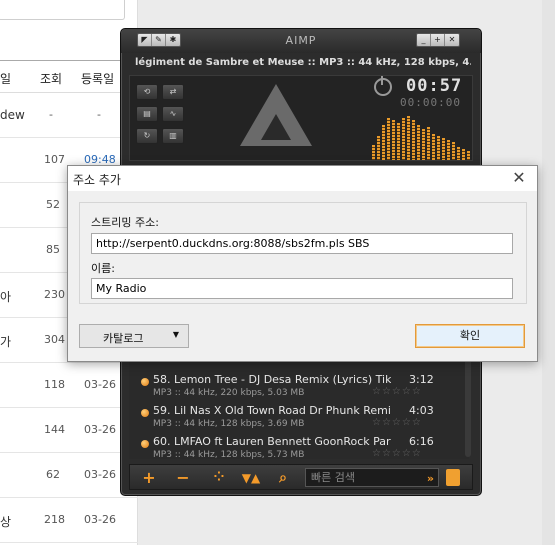  What do you see at coordinates (62, 10) in the screenshot?
I see `board-search-input` at bounding box center [62, 10].